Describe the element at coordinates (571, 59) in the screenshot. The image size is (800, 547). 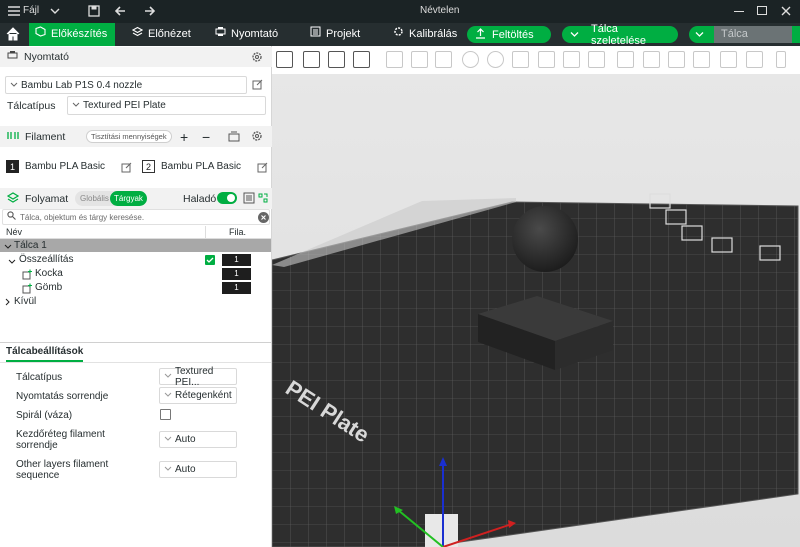
I see `cut-icon` at that location.